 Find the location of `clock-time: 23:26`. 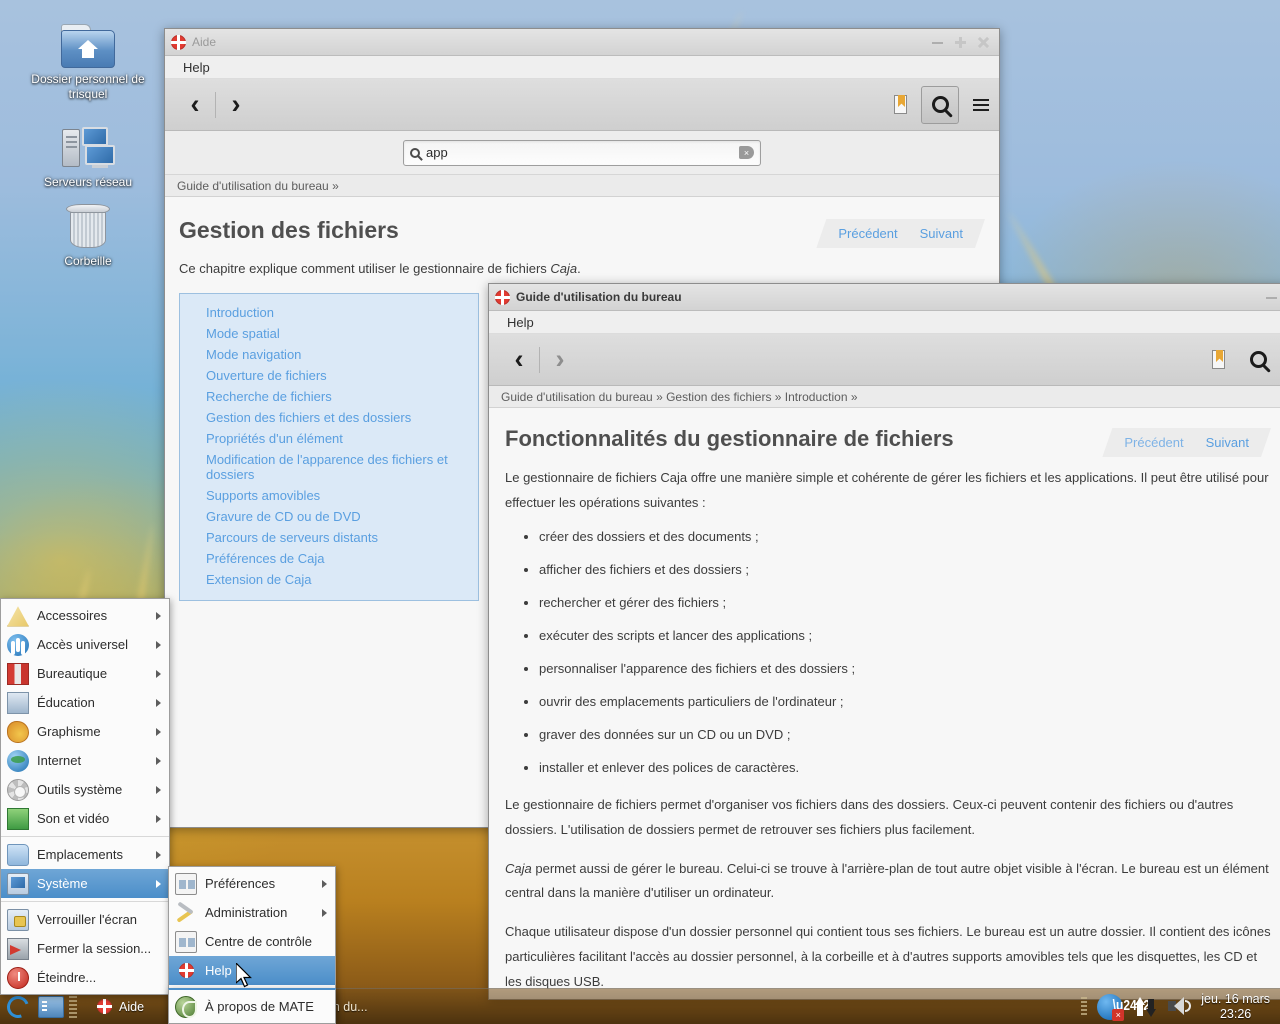

clock-time: 23:26 is located at coordinates (1235, 1013).